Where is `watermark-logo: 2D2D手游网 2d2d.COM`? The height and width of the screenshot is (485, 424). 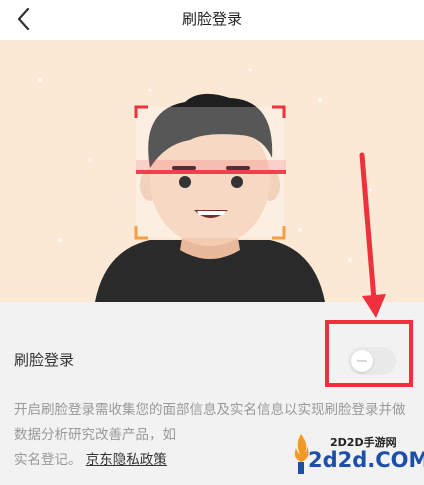
watermark-logo: 2D2D手游网 2d2d.COM is located at coordinates (357, 456).